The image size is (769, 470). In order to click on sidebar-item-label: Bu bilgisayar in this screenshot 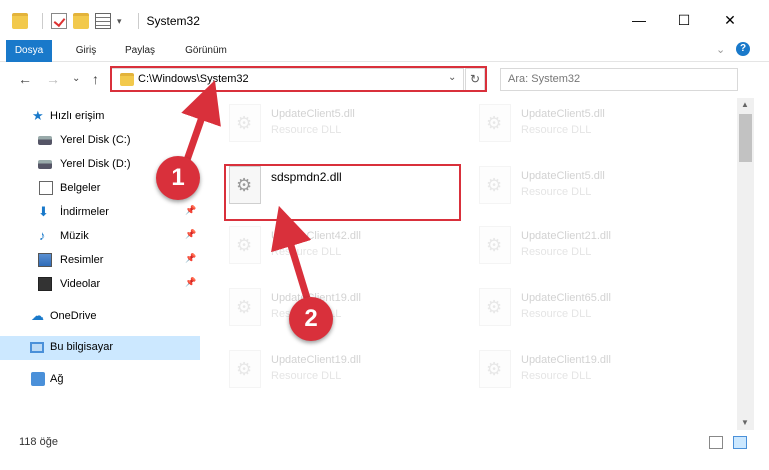, I will do `click(81, 347)`.